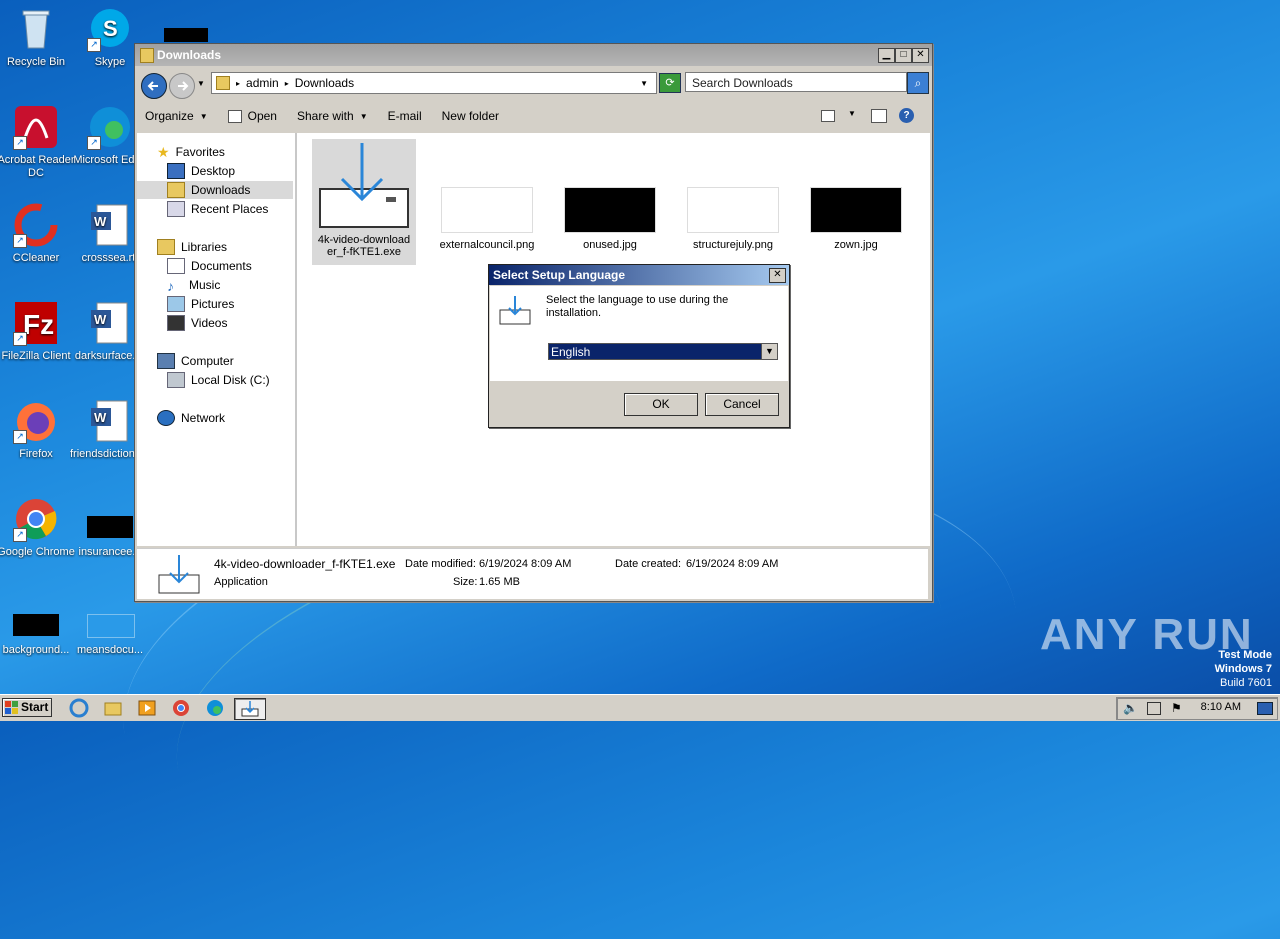  I want to click on chrome-icon, so click(181, 708).